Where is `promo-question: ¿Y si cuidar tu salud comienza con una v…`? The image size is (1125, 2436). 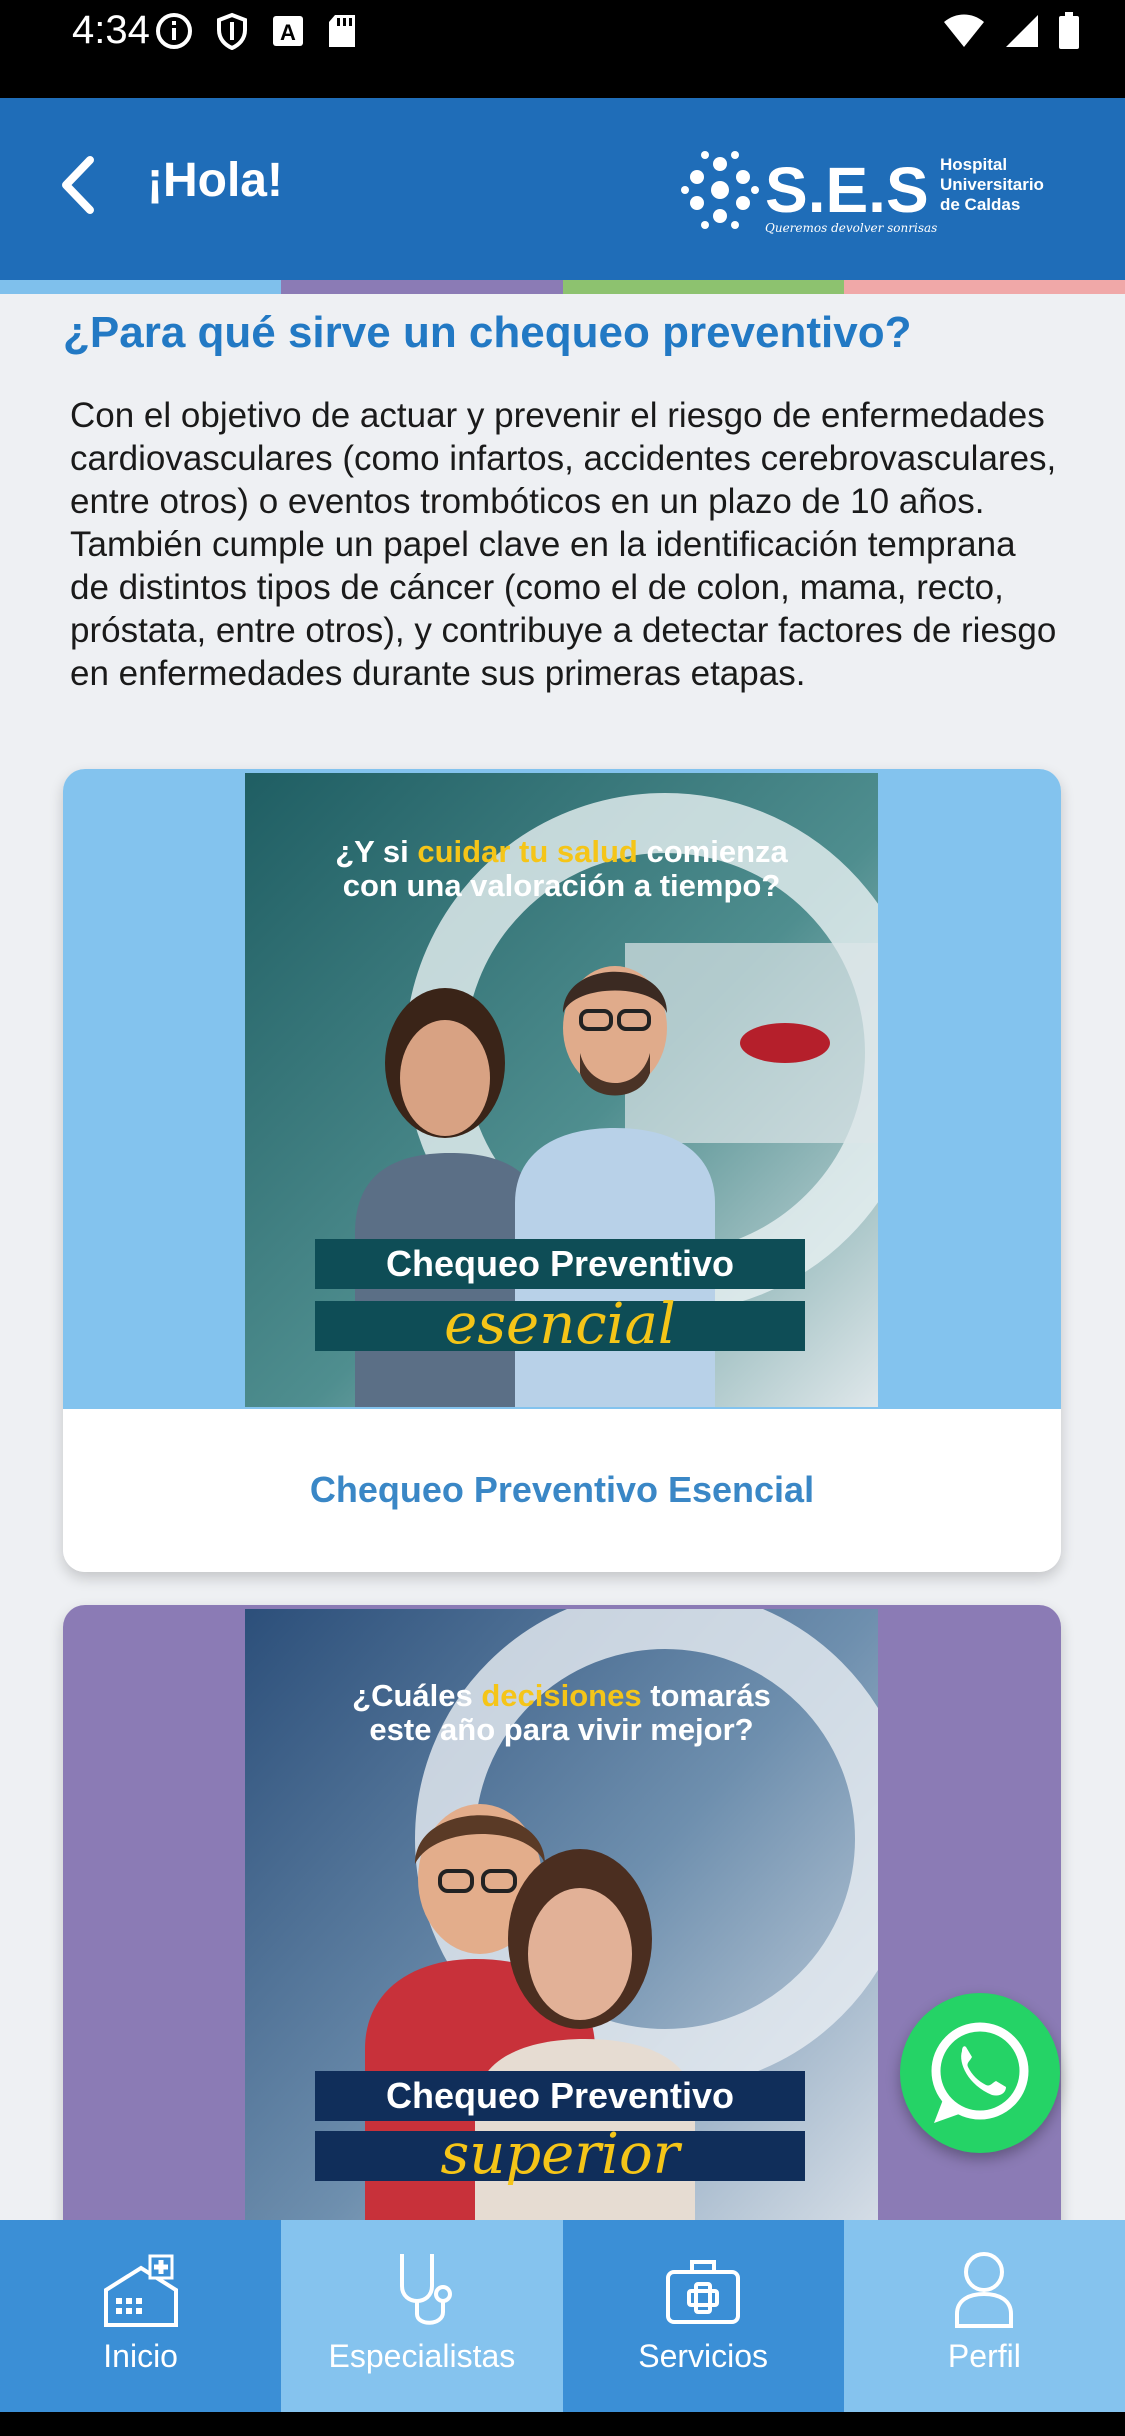
promo-question: ¿Y si cuidar tu salud comienza con una v… is located at coordinates (561, 869).